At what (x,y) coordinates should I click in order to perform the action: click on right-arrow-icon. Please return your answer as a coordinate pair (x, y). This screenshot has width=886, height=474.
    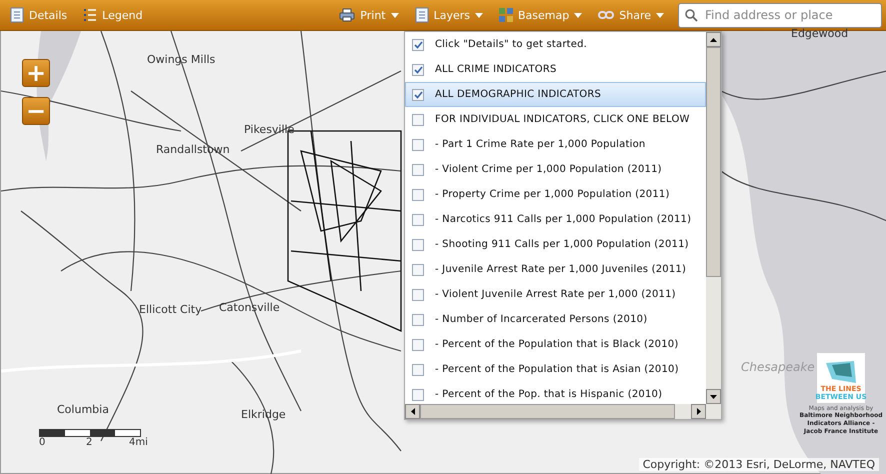
    Looking at the image, I should click on (698, 411).